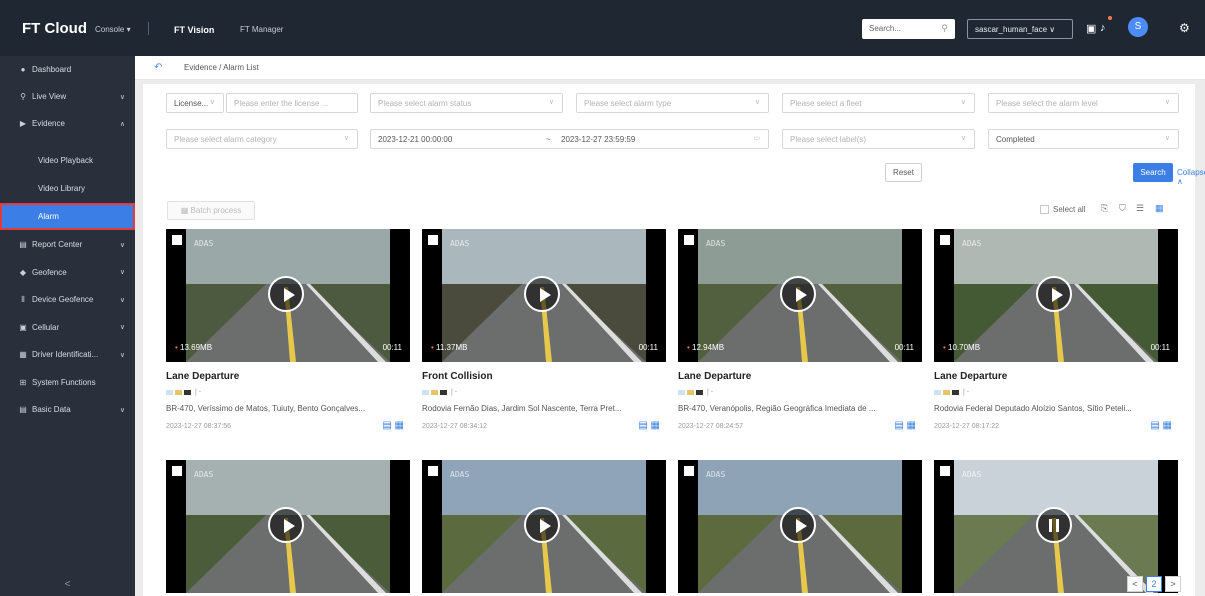 Image resolution: width=1205 pixels, height=596 pixels. Describe the element at coordinates (194, 30) in the screenshot. I see `nav-ft-vision: FT Vision` at that location.